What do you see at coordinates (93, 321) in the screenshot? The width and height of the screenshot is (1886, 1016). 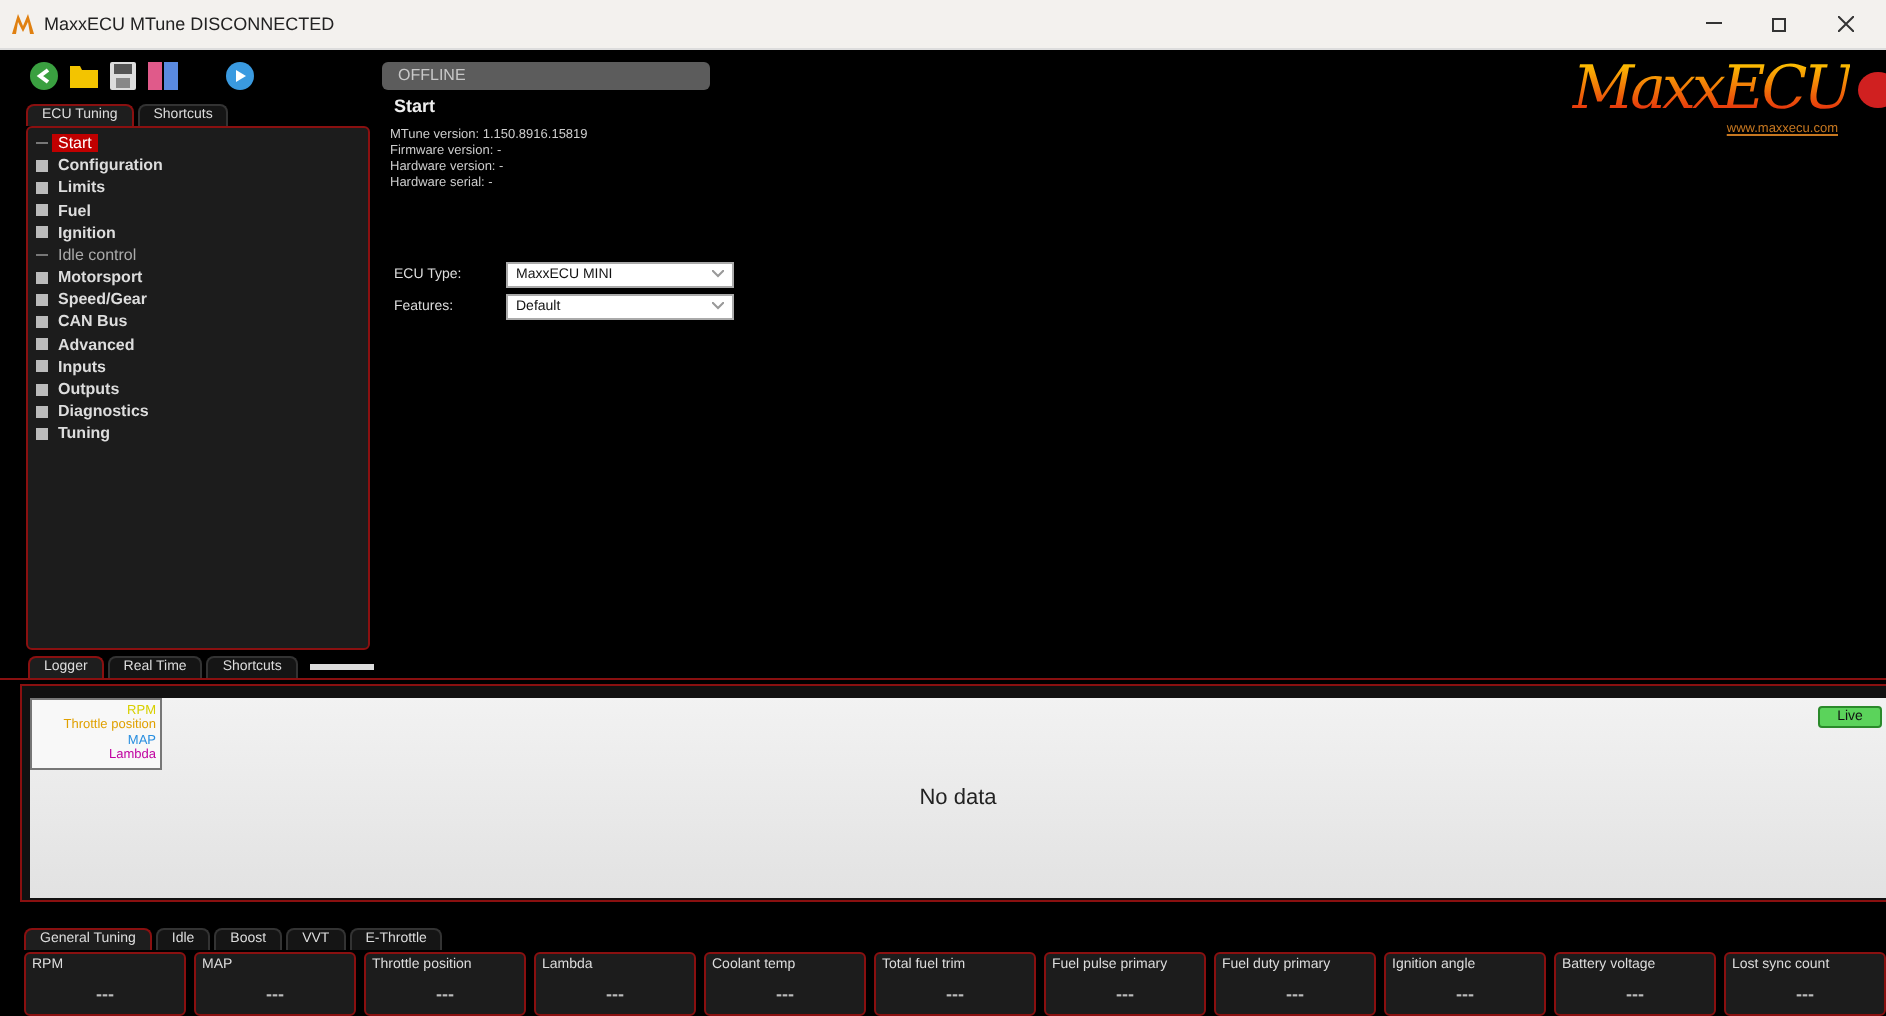 I see `tree-item: CAN Bus` at bounding box center [93, 321].